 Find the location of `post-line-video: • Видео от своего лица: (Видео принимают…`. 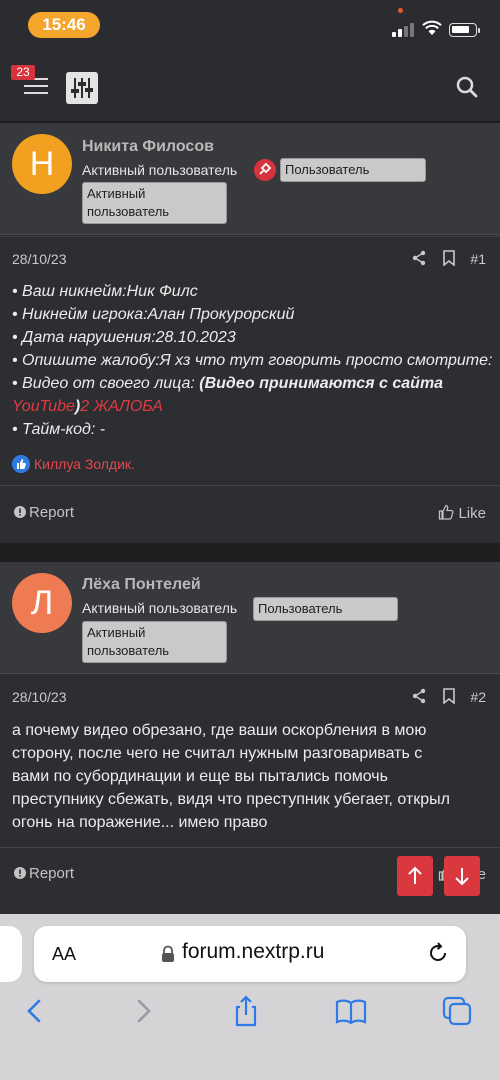

post-line-video: • Видео от своего лица: (Видео принимают… is located at coordinates (227, 384).